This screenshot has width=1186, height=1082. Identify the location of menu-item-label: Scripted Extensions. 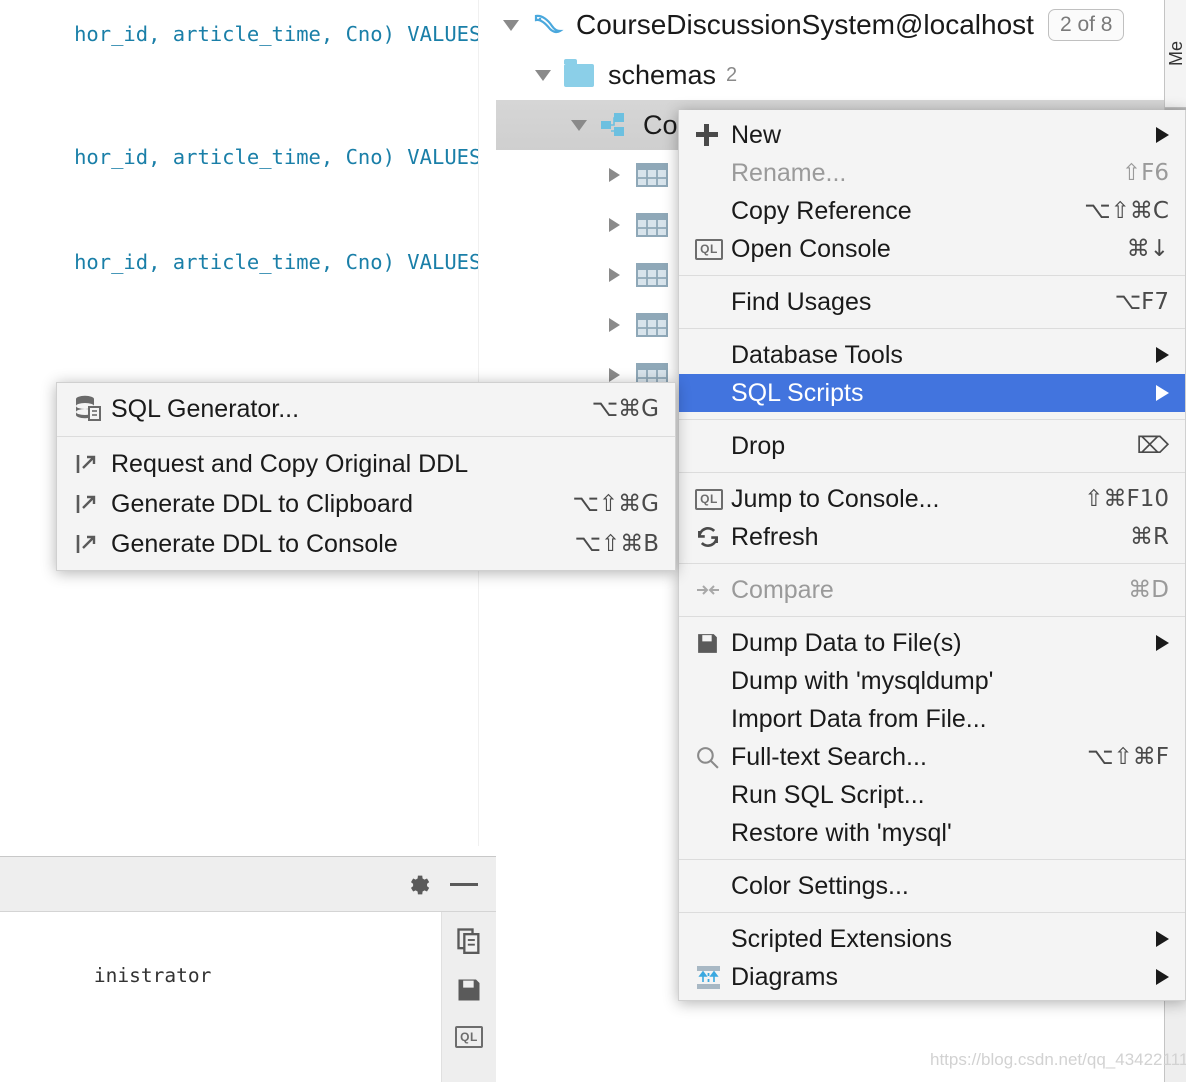
(841, 938).